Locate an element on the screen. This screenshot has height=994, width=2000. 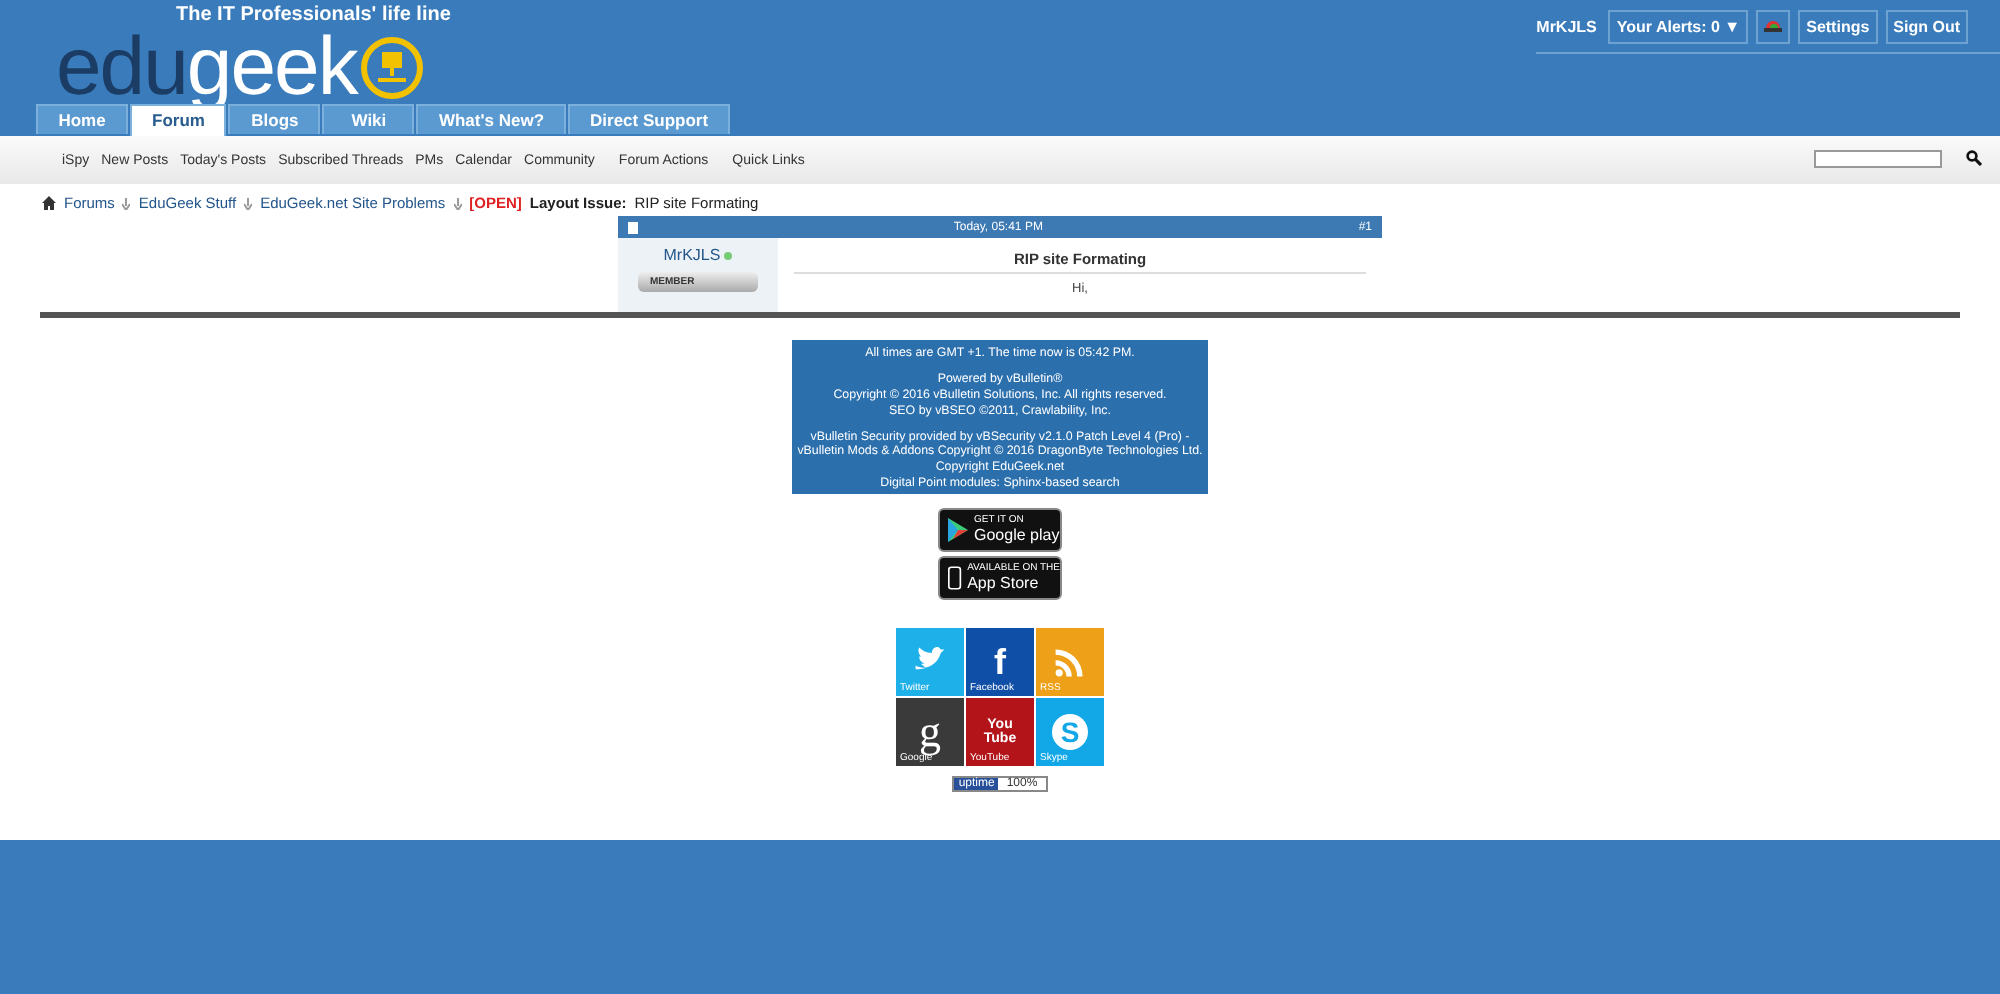
username-link: MrKJLS is located at coordinates (1566, 27).